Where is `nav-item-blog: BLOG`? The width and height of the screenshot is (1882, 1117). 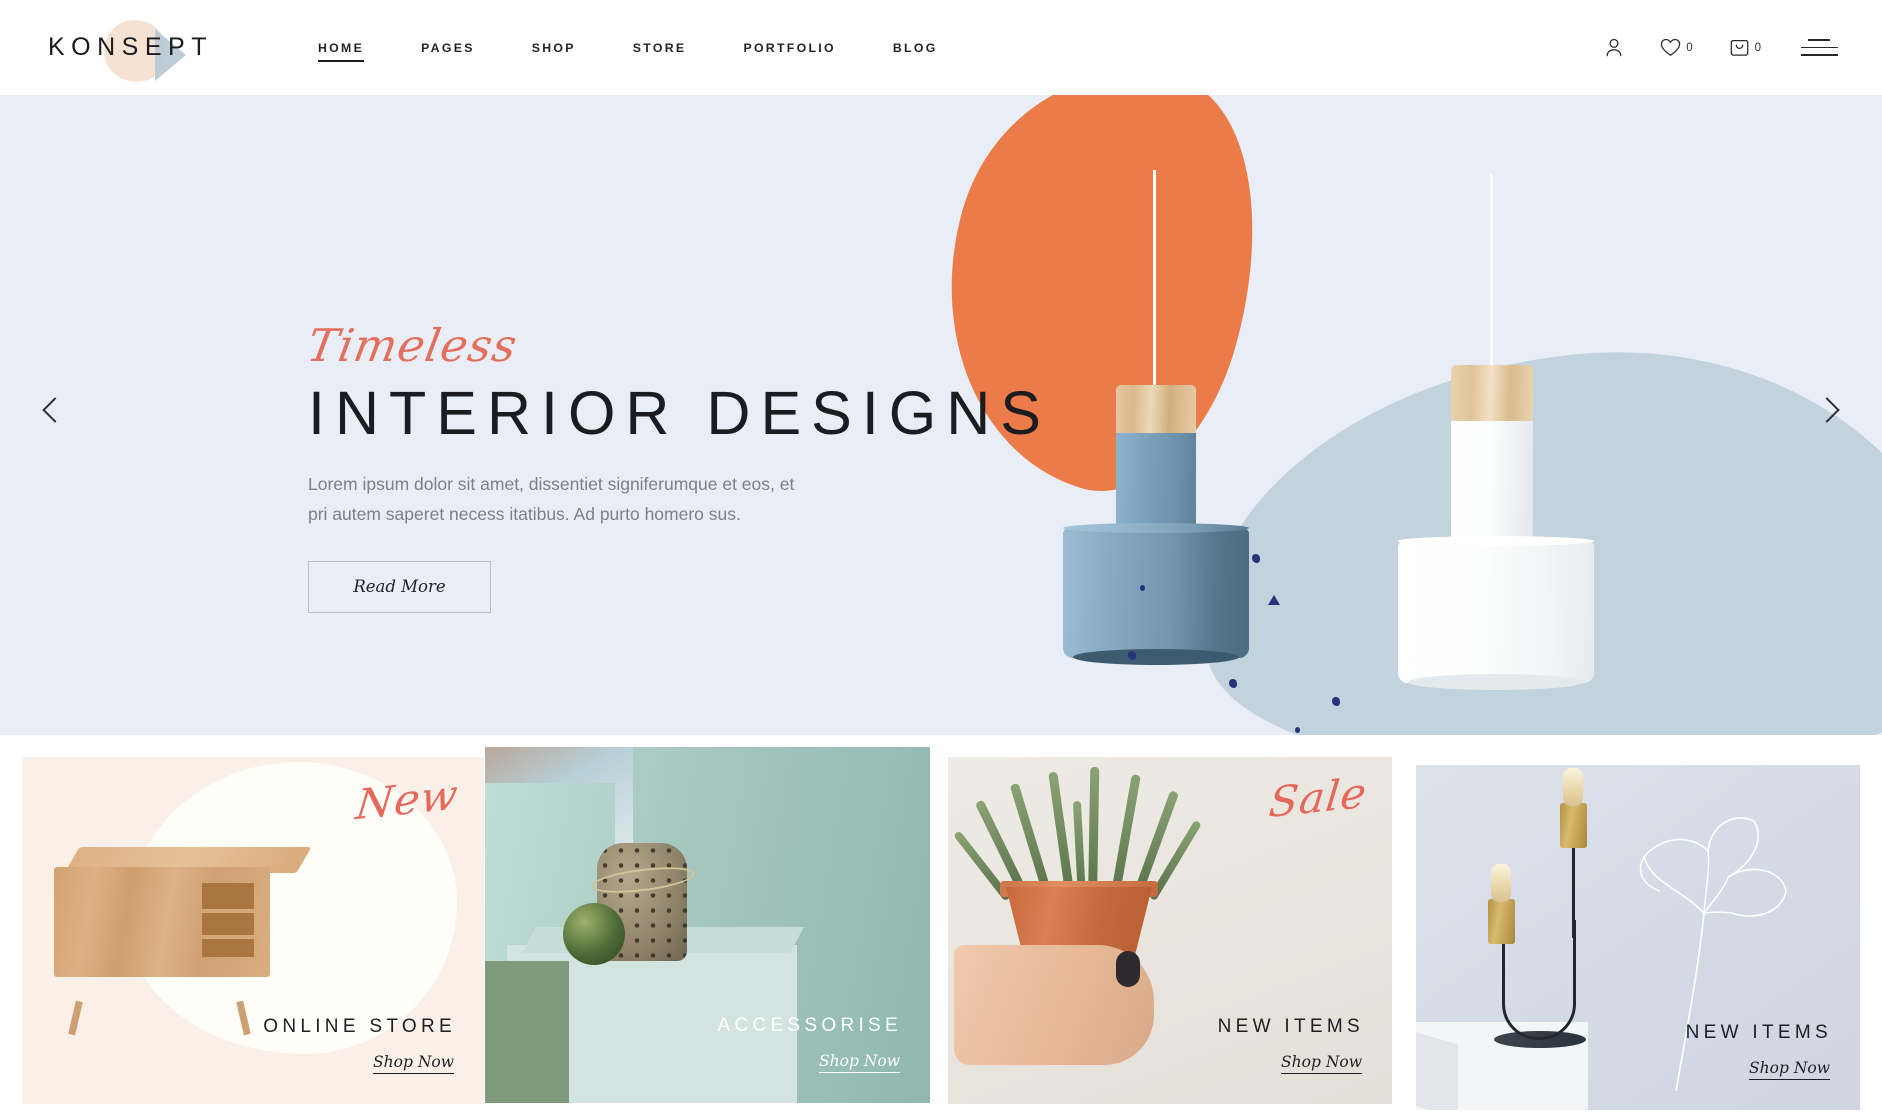 nav-item-blog: BLOG is located at coordinates (915, 48).